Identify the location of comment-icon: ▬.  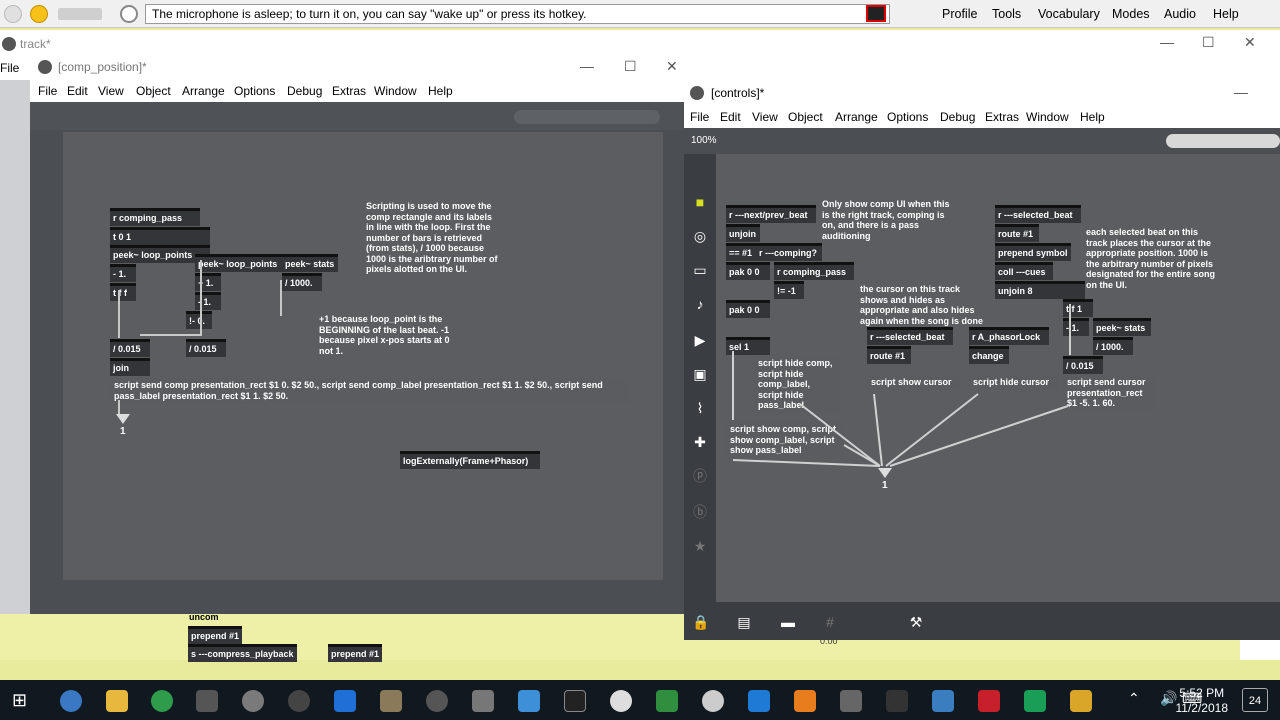
(788, 622).